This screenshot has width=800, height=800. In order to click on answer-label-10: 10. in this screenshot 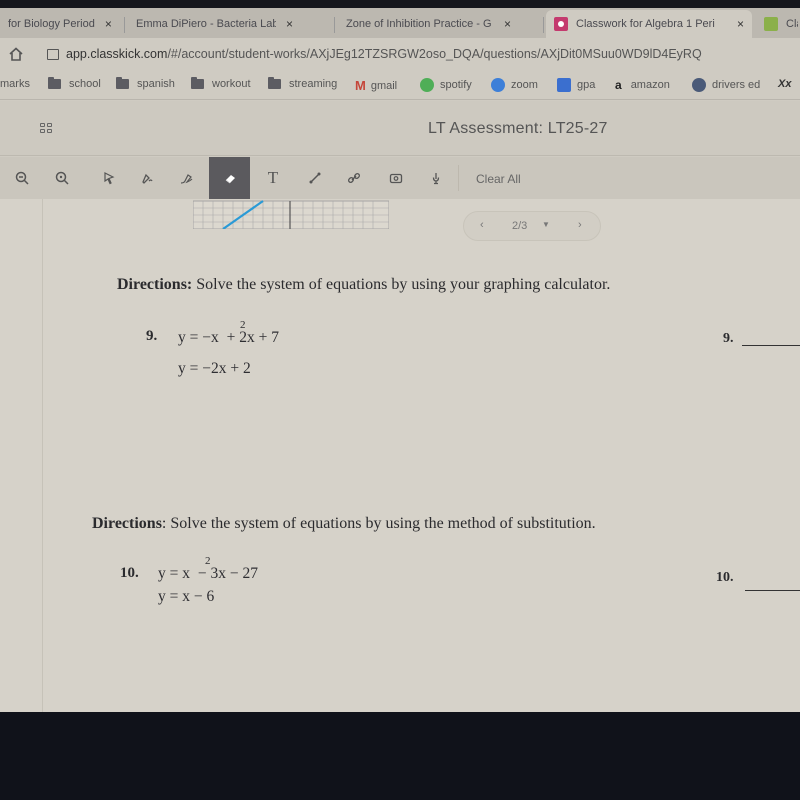, I will do `click(725, 577)`.